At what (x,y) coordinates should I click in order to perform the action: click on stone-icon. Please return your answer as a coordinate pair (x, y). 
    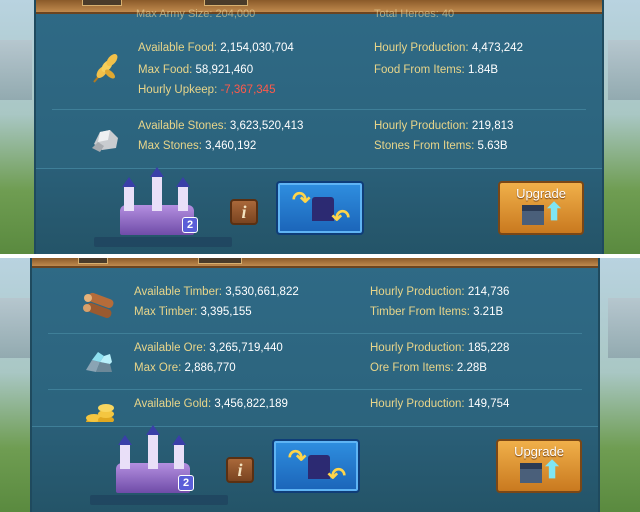
    Looking at the image, I should click on (105, 141).